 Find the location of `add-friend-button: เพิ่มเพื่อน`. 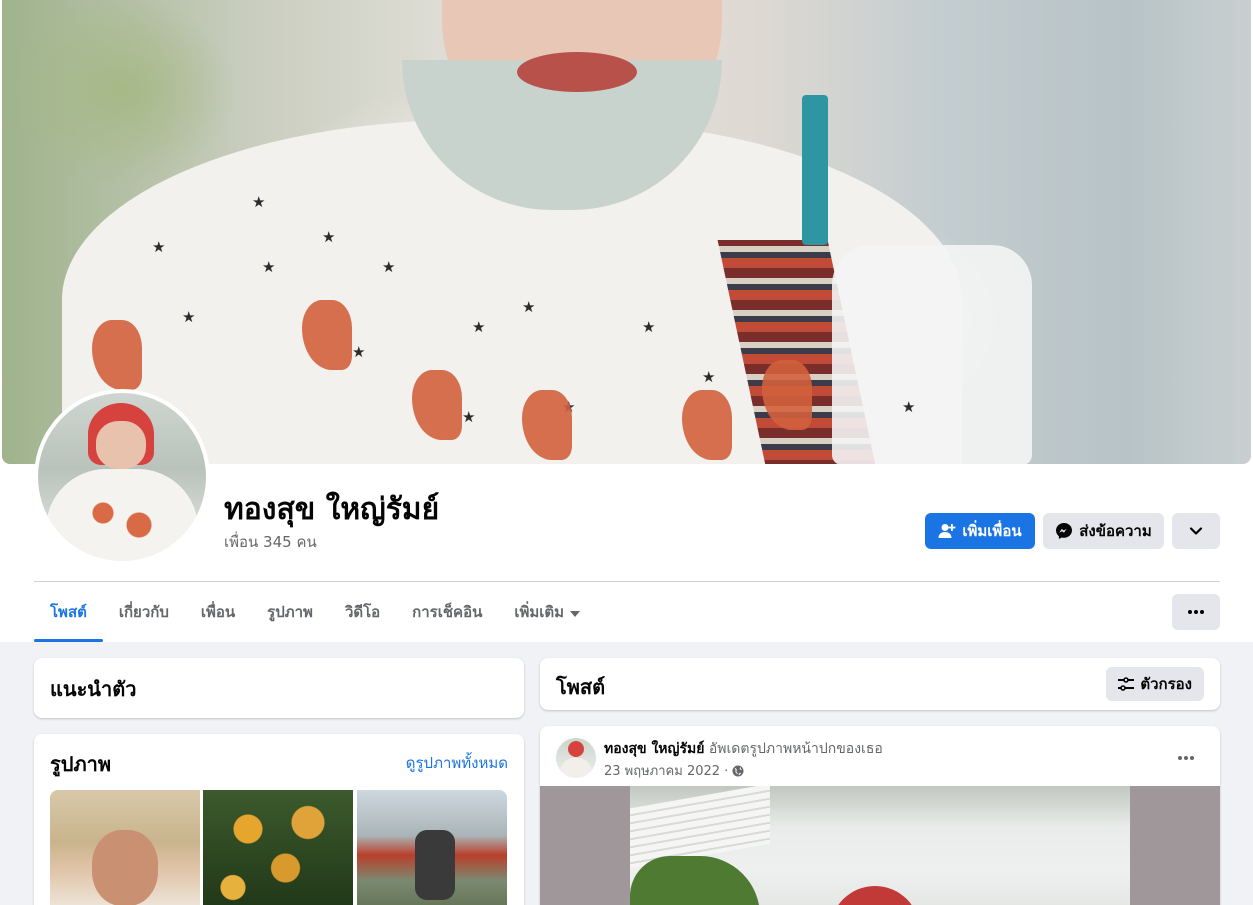

add-friend-button: เพิ่มเพื่อน is located at coordinates (980, 531).